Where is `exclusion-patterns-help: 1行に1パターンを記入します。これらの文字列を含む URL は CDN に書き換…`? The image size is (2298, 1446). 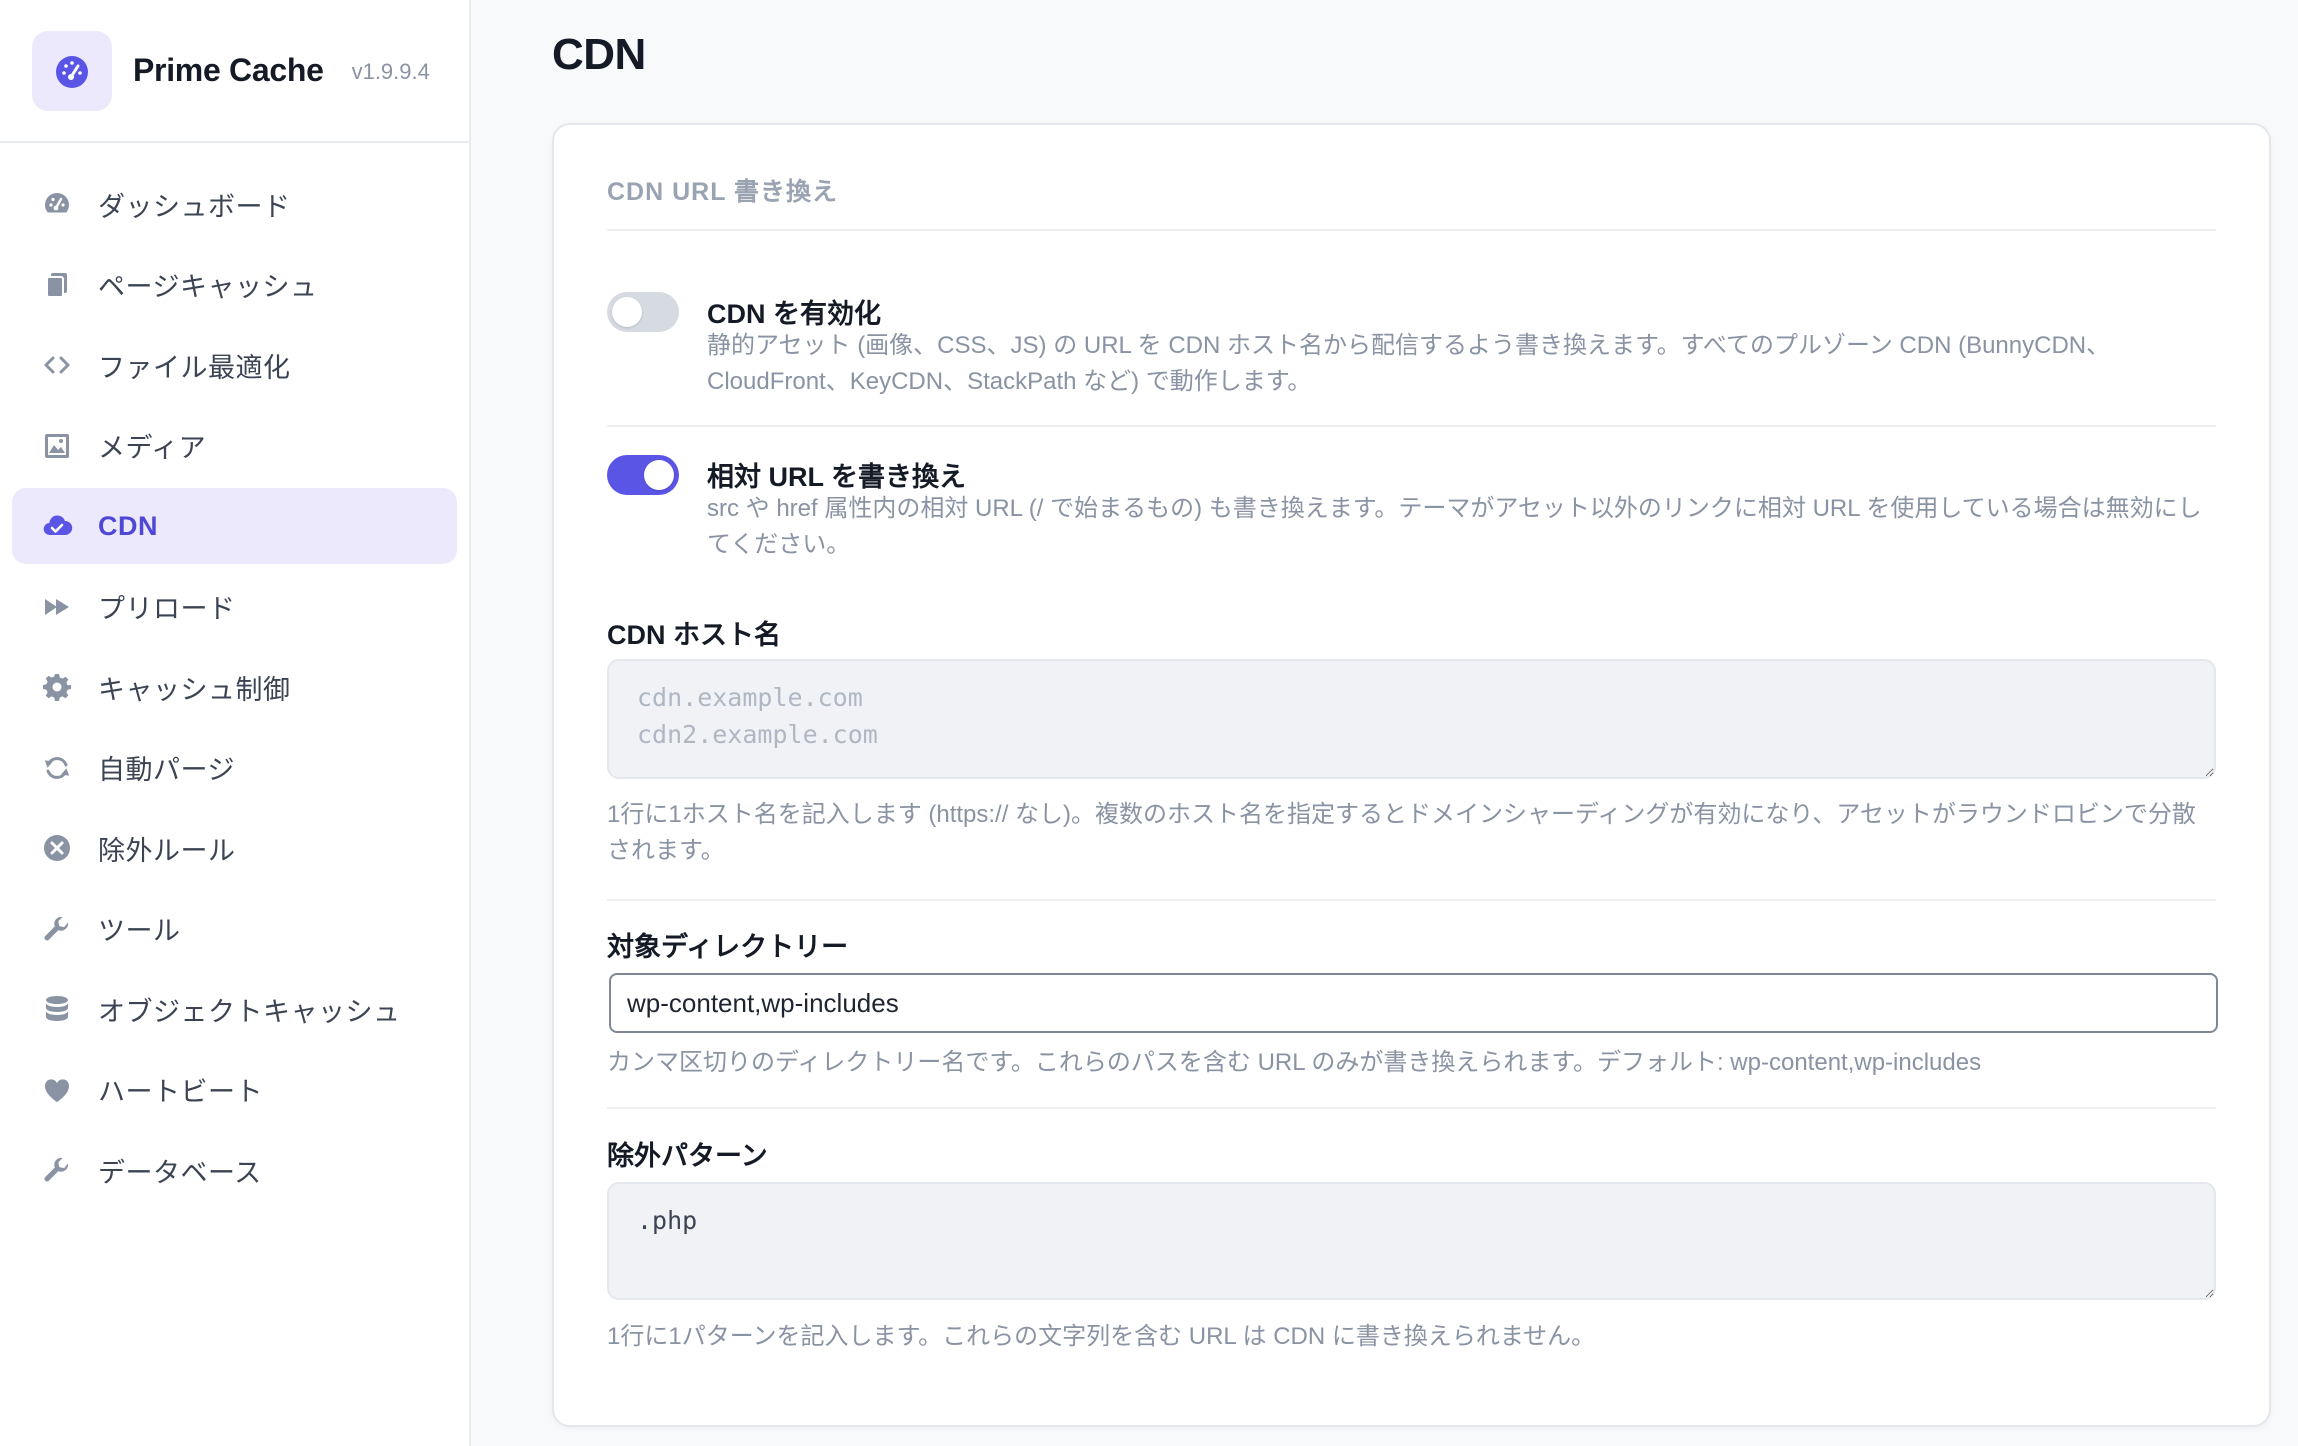 exclusion-patterns-help: 1行に1パターンを記入します。これらの文字列を含む URL は CDN に書き換… is located at coordinates (1101, 1336).